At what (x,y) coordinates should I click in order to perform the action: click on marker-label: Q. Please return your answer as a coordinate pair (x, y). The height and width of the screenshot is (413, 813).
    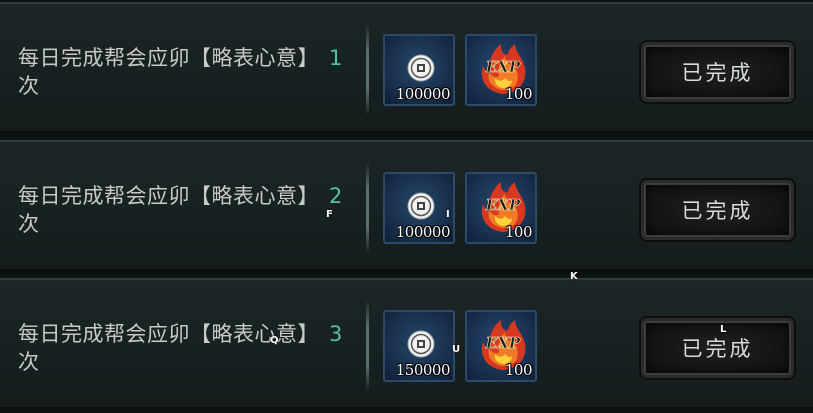
    Looking at the image, I should click on (274, 340).